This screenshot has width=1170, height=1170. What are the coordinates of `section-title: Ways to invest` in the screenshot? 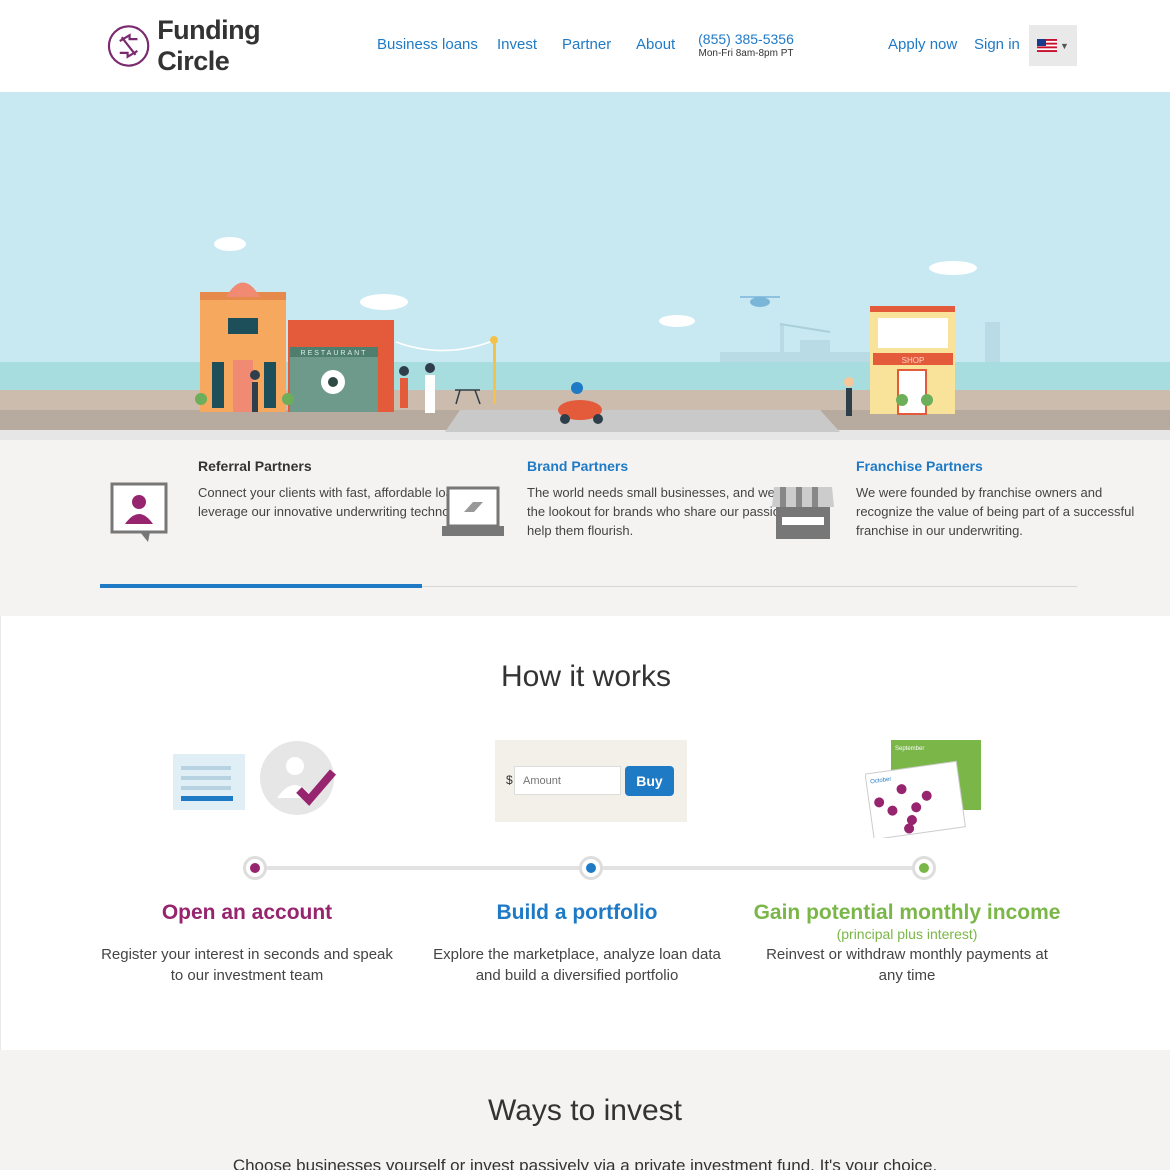 It's located at (585, 1110).